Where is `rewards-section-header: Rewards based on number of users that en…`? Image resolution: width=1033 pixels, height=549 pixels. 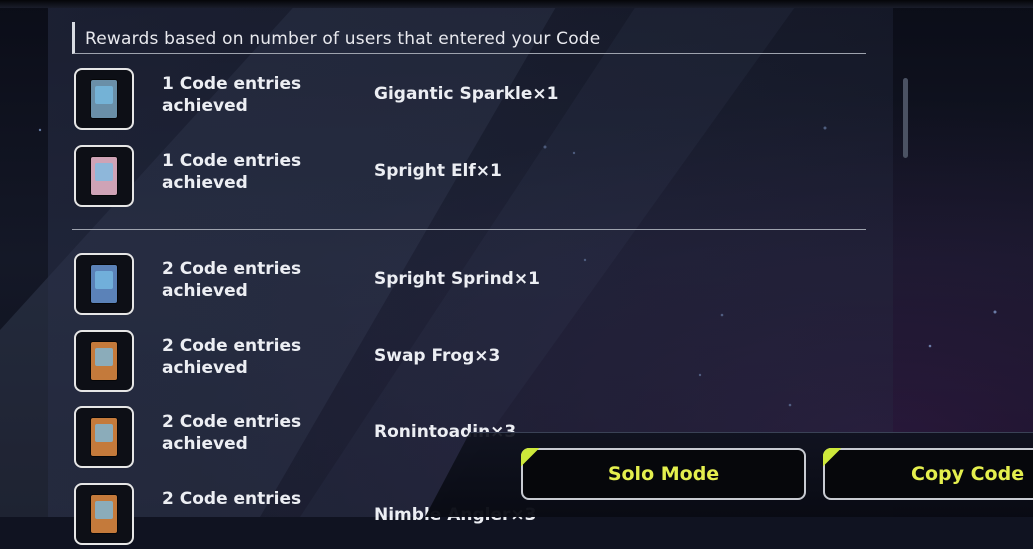
rewards-section-header: Rewards based on number of users that en… is located at coordinates (469, 38).